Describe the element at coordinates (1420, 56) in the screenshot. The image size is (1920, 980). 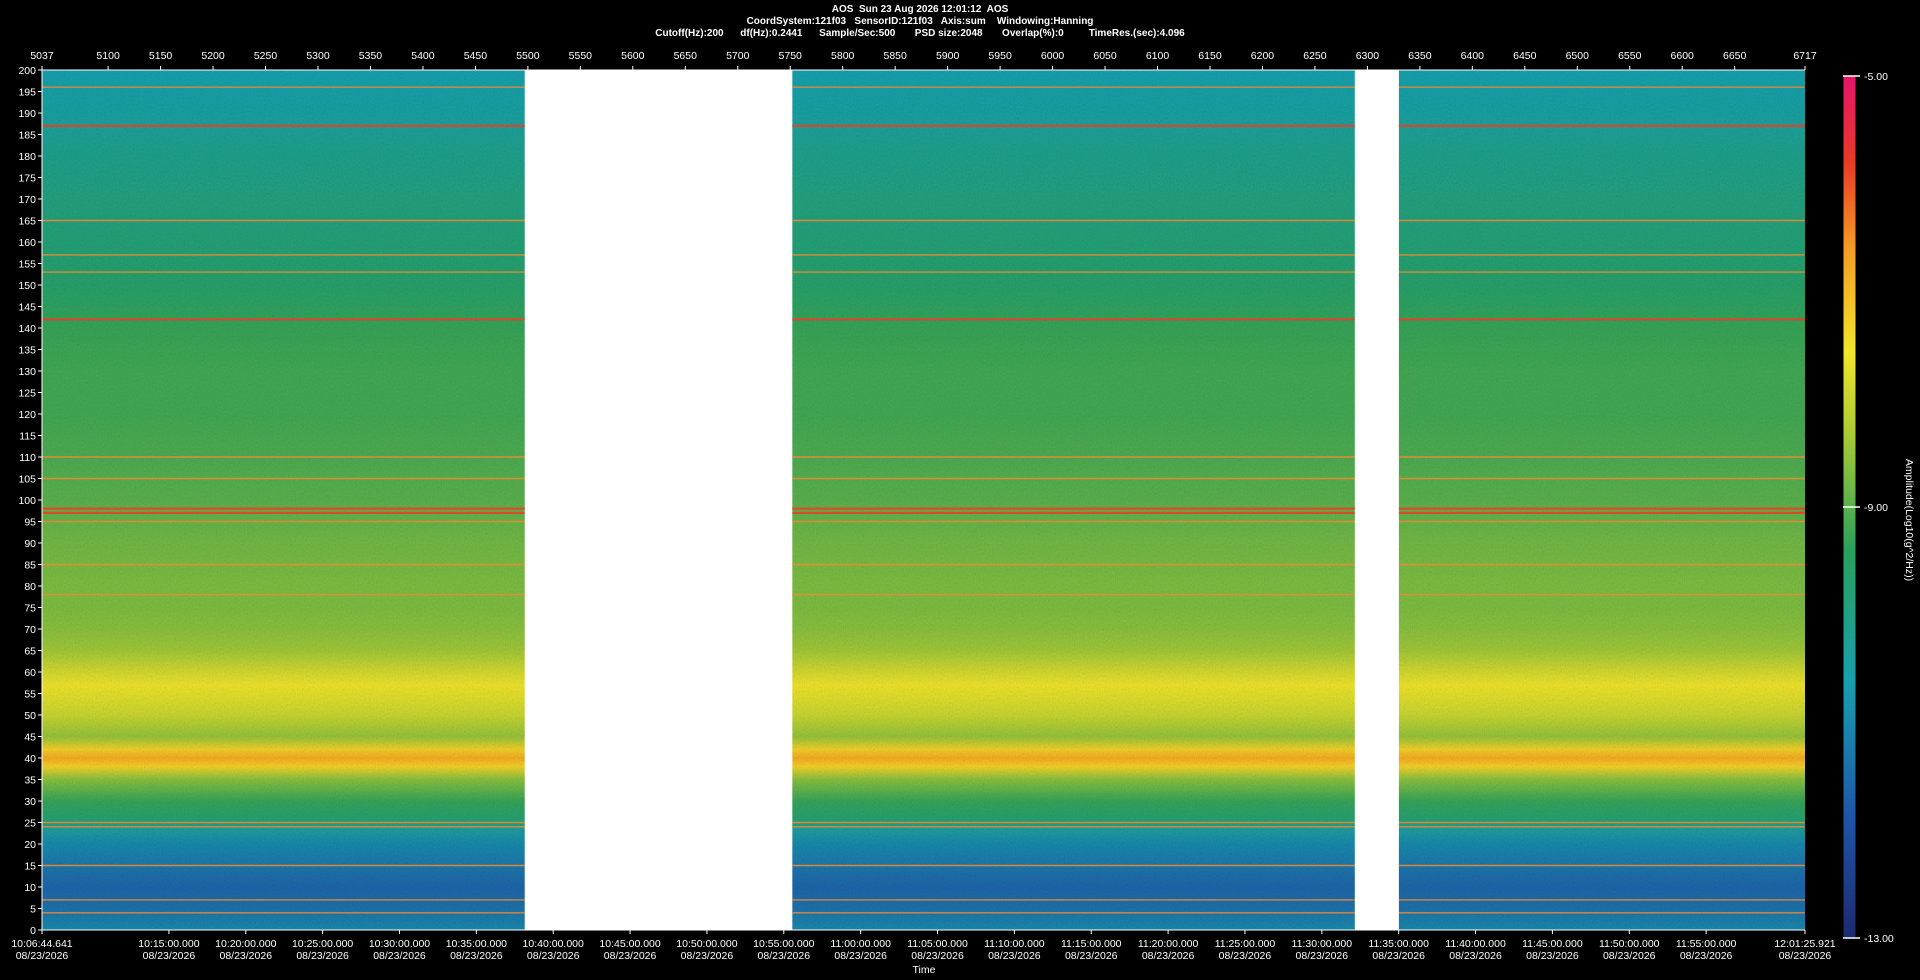
I see `top-tick-label: 6350` at that location.